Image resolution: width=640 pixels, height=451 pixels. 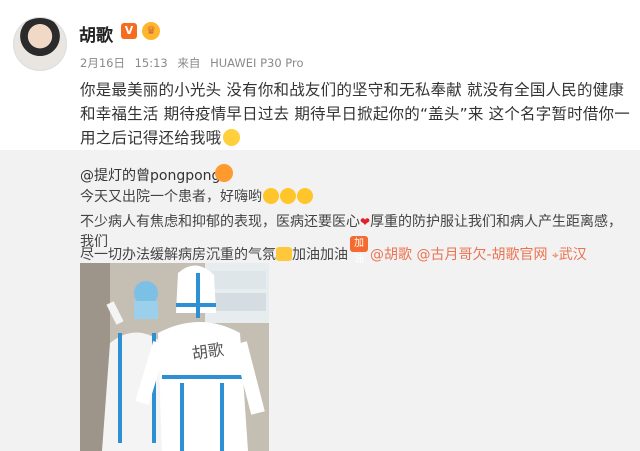 I want to click on cheer-emoji-icon: 加油, so click(x=359, y=250).